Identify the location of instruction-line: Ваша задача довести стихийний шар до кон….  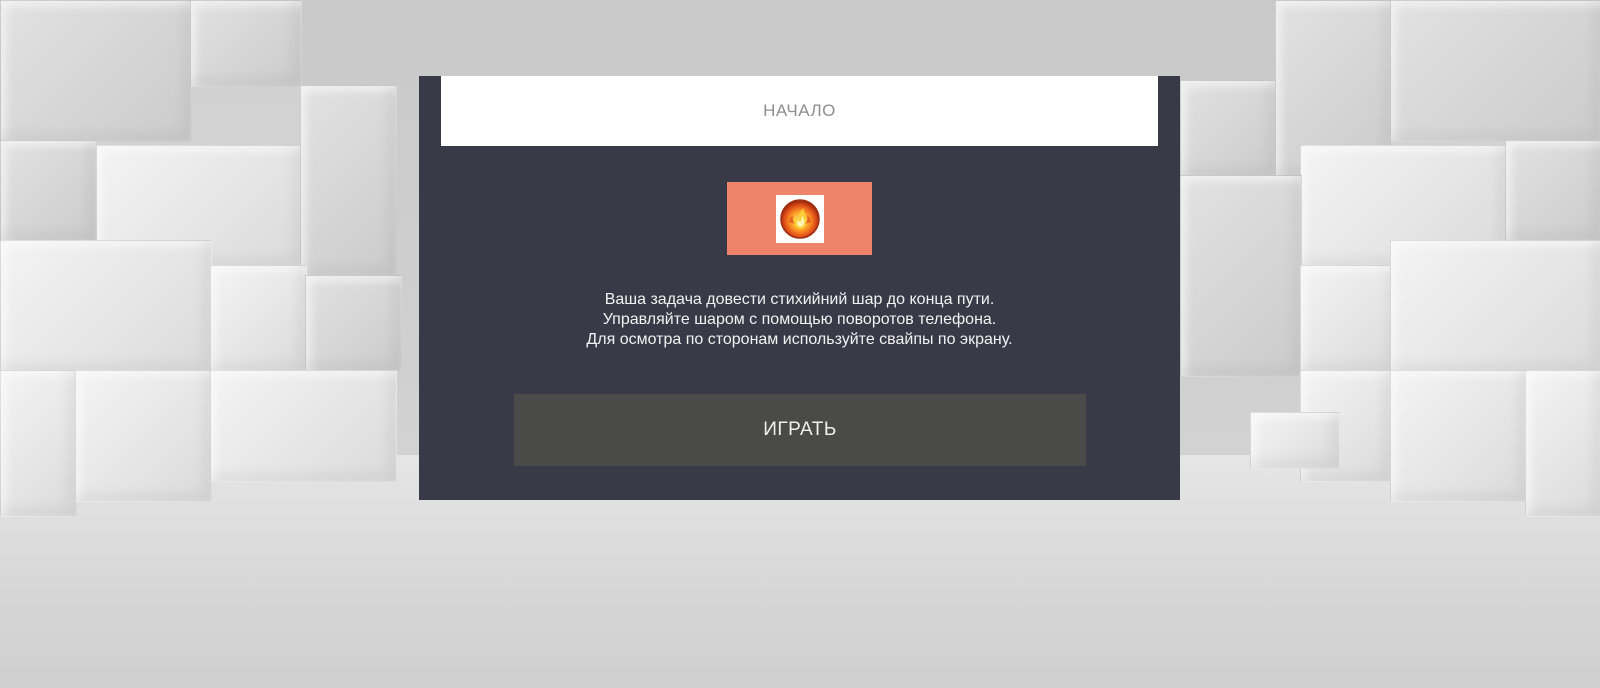
(799, 299).